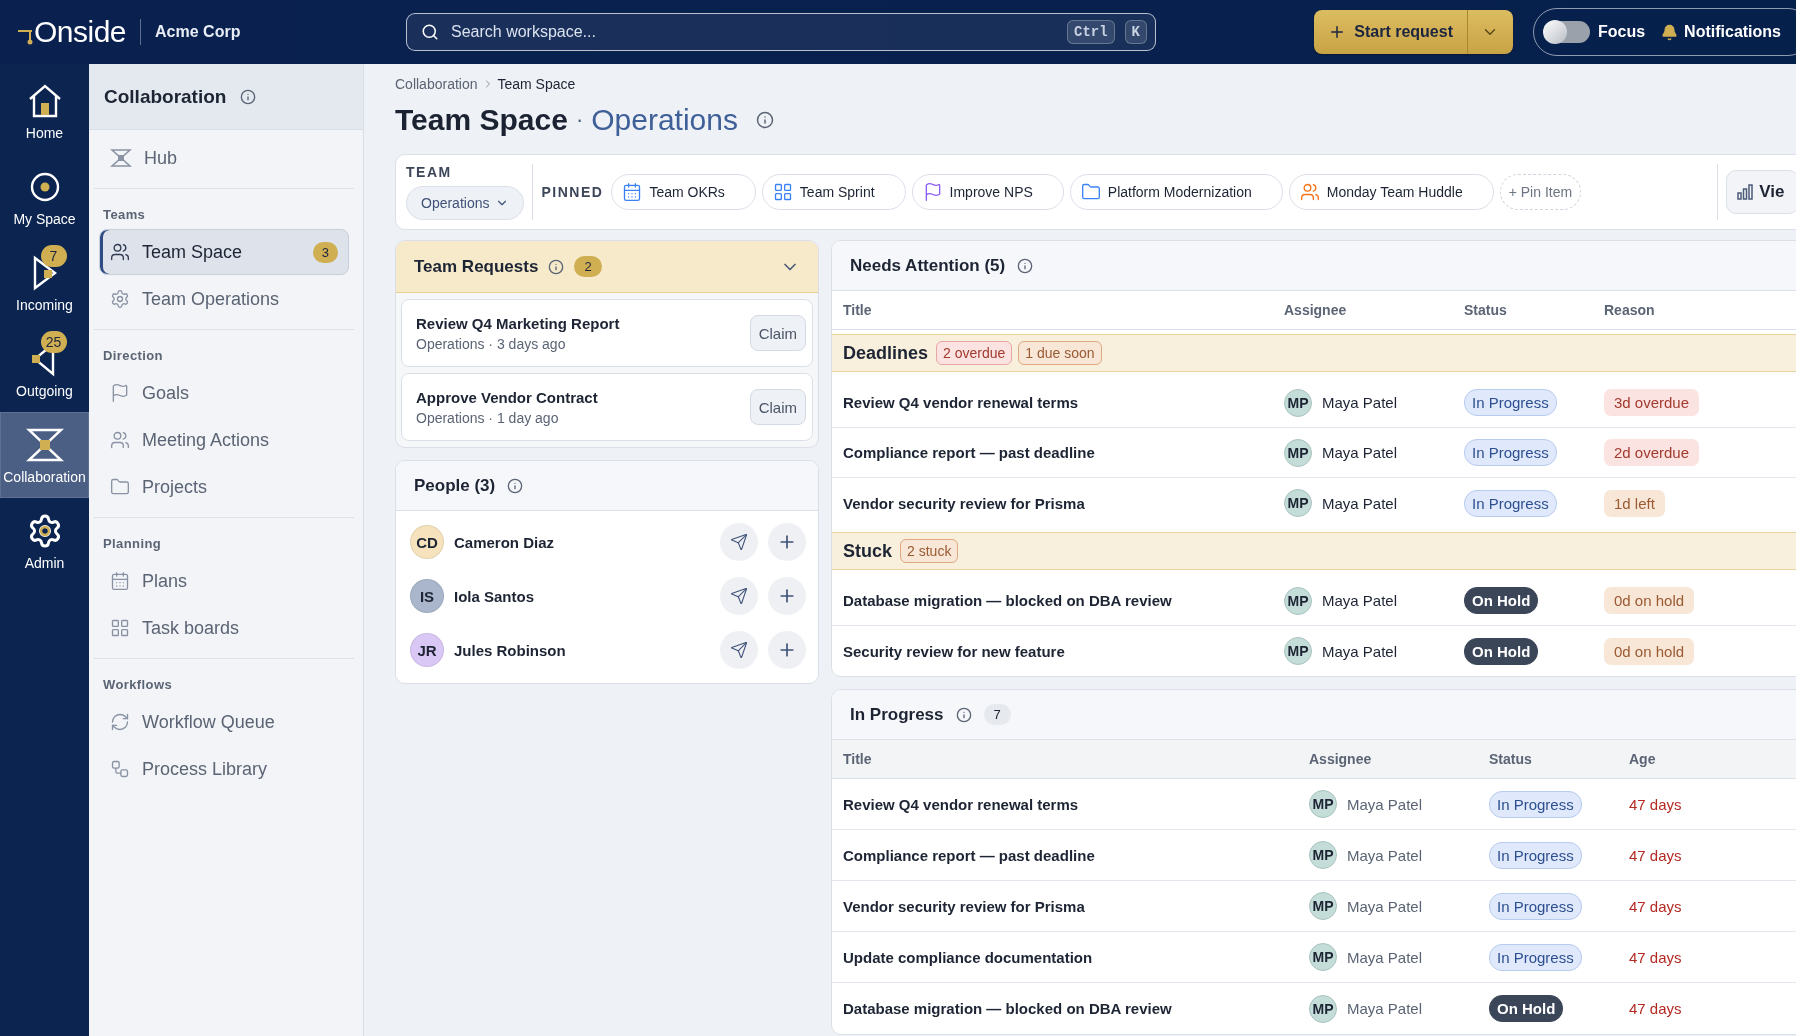  Describe the element at coordinates (1316, 310) in the screenshot. I see `column-header: Assignee` at that location.